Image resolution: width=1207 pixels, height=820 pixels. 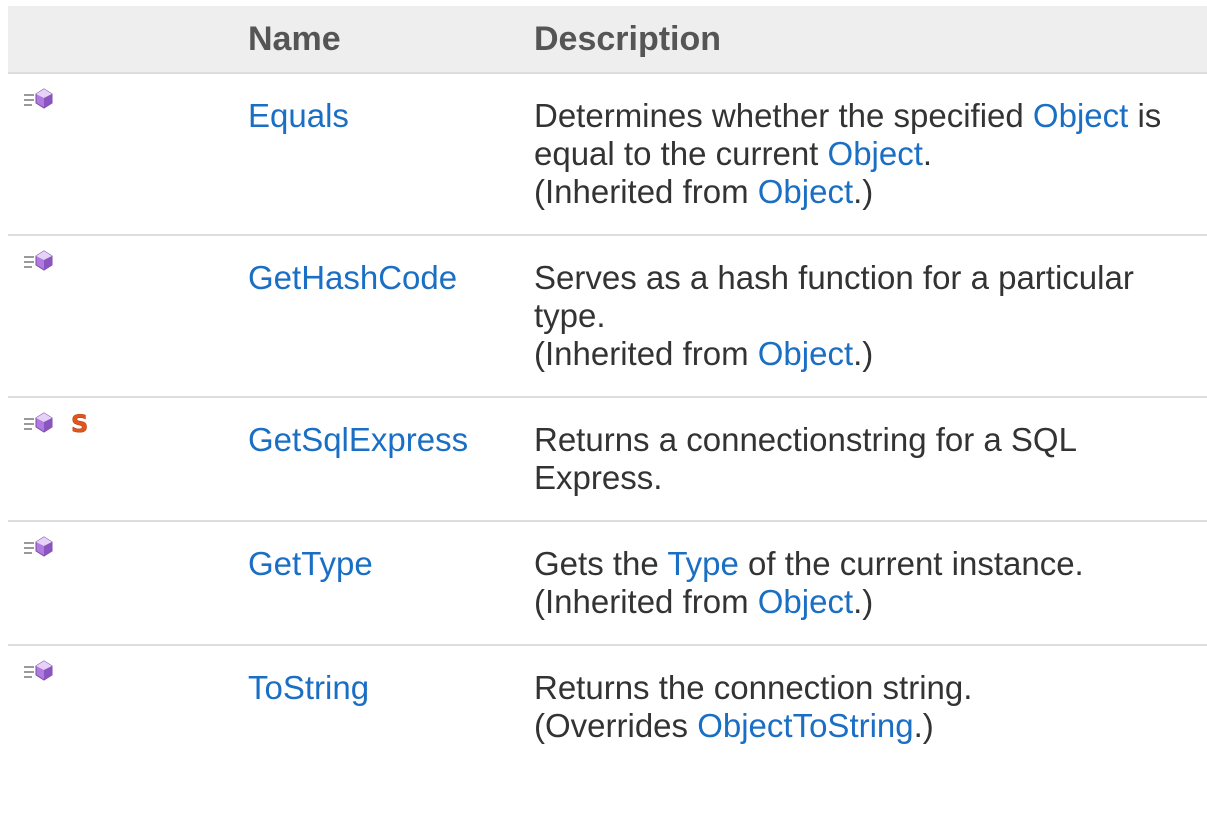 What do you see at coordinates (128, 459) in the screenshot?
I see `icon-cell: S` at bounding box center [128, 459].